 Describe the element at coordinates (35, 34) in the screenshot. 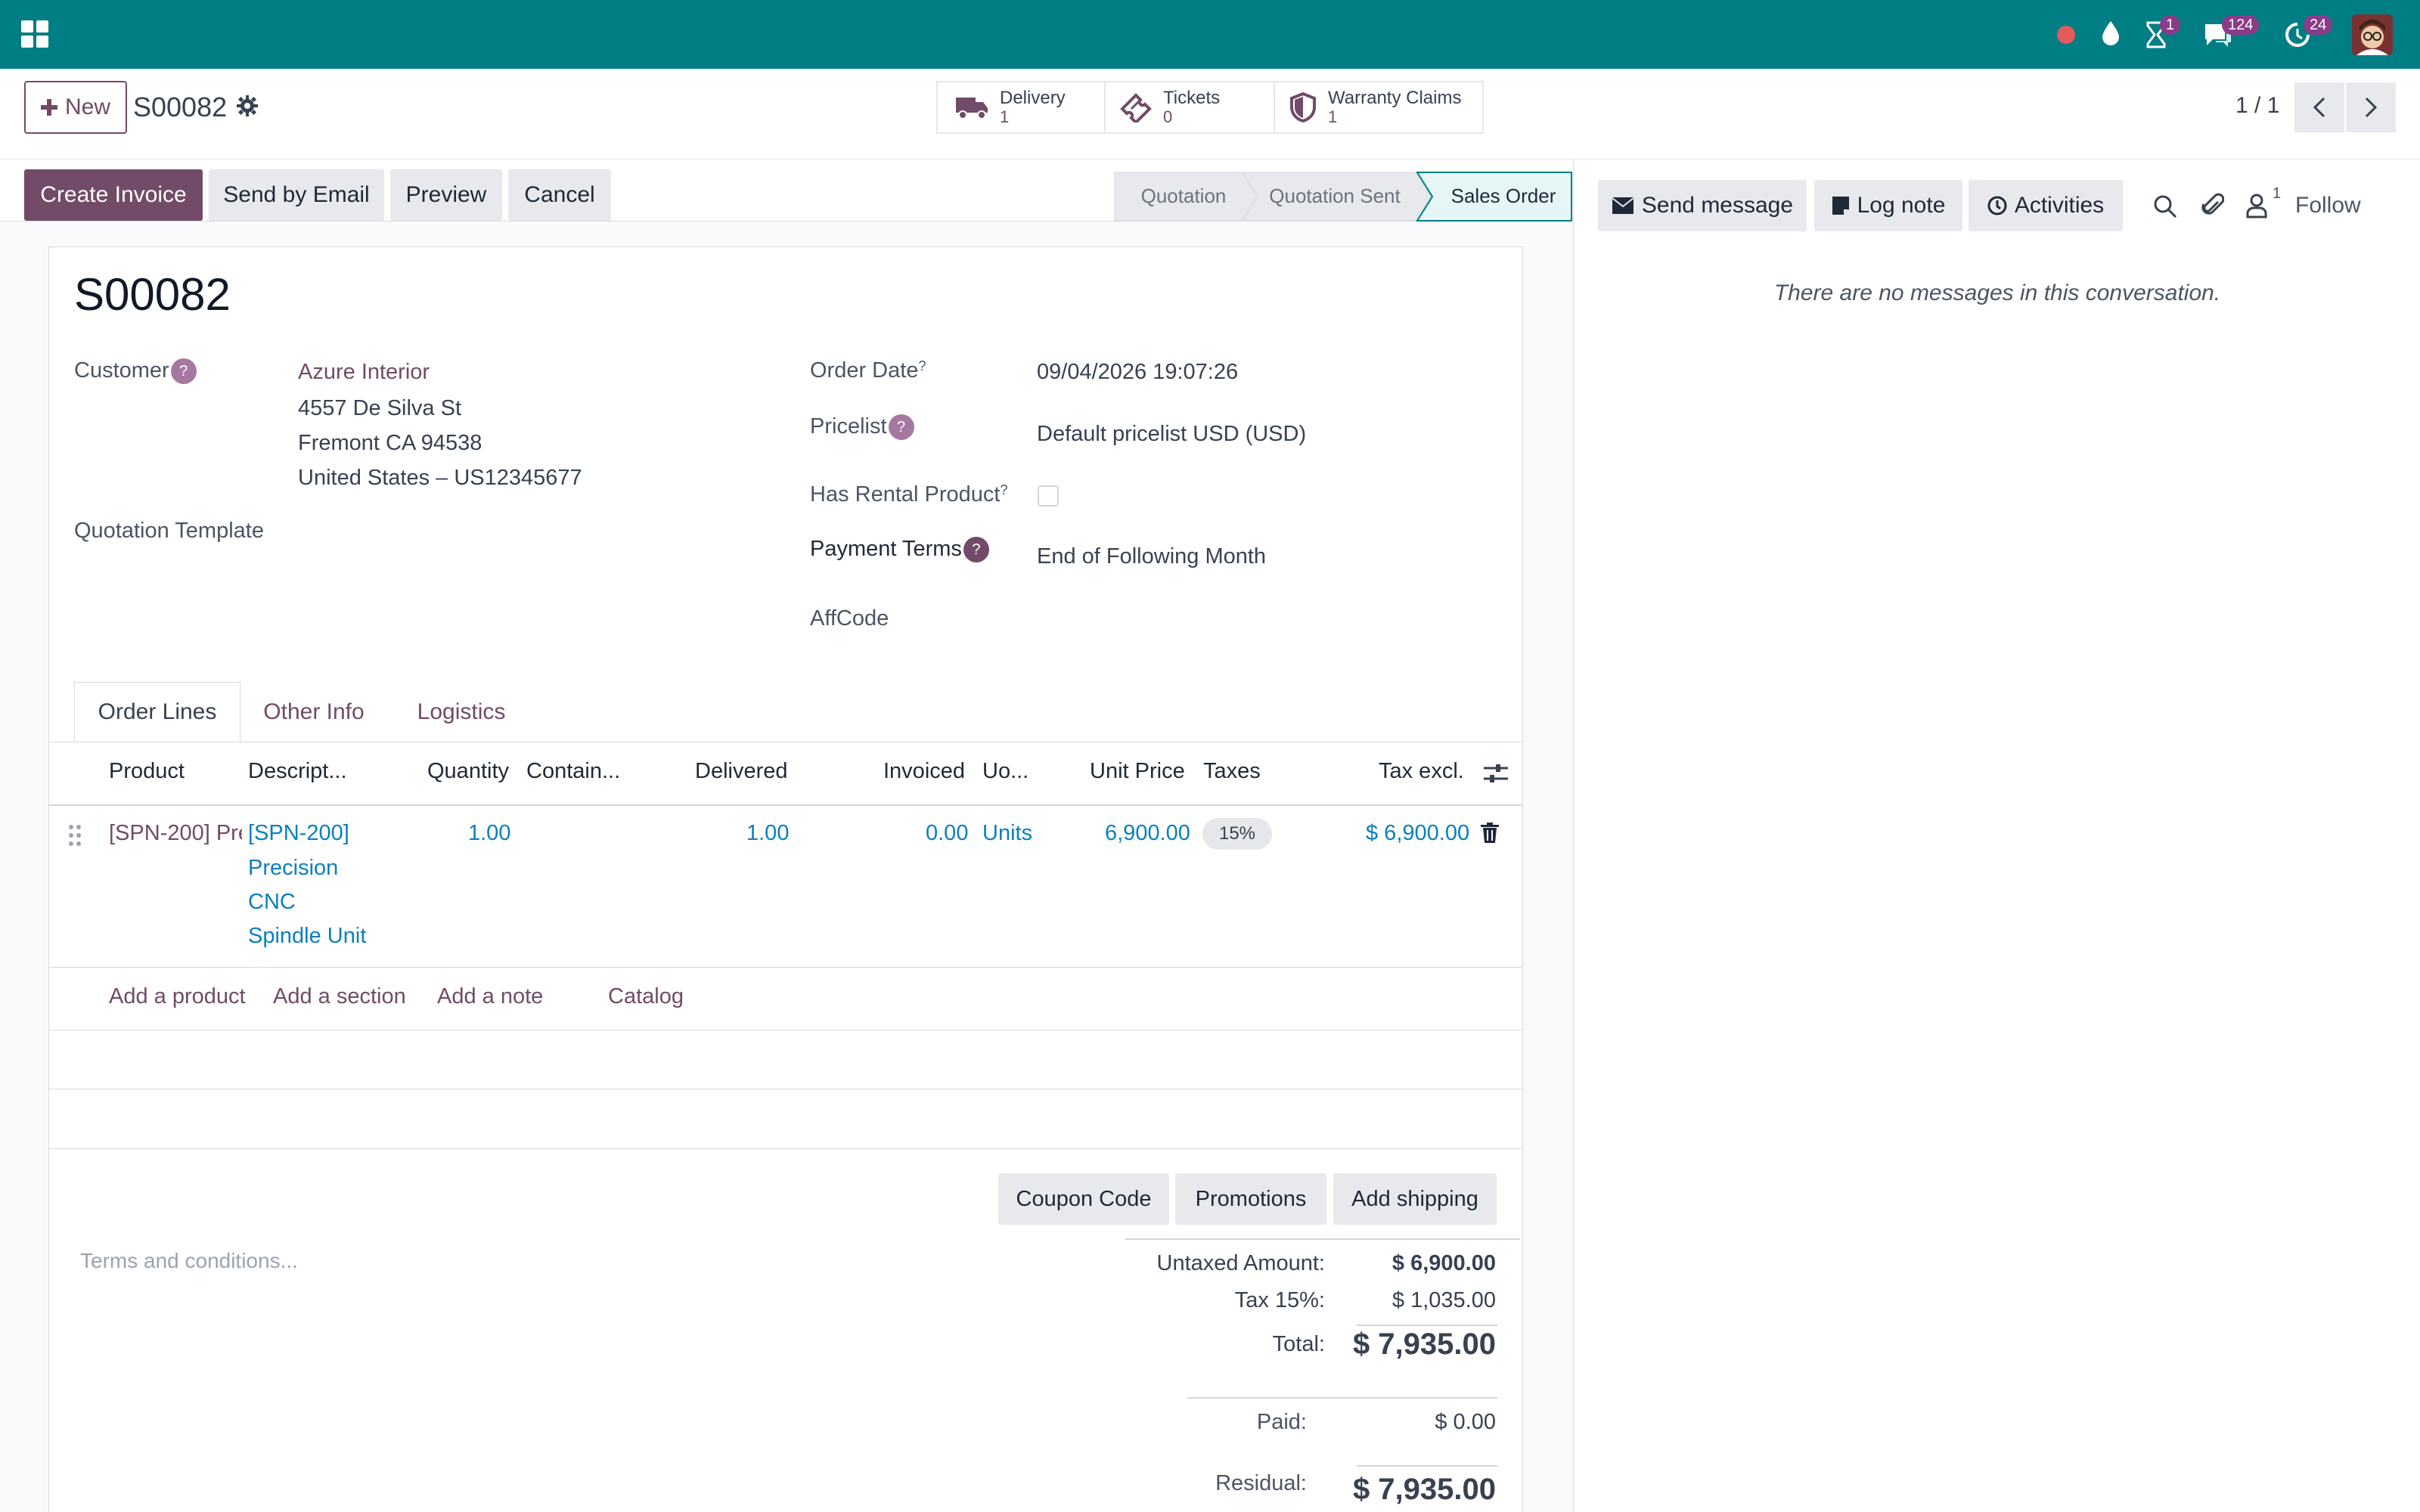

I see `apps-menu-icon` at that location.